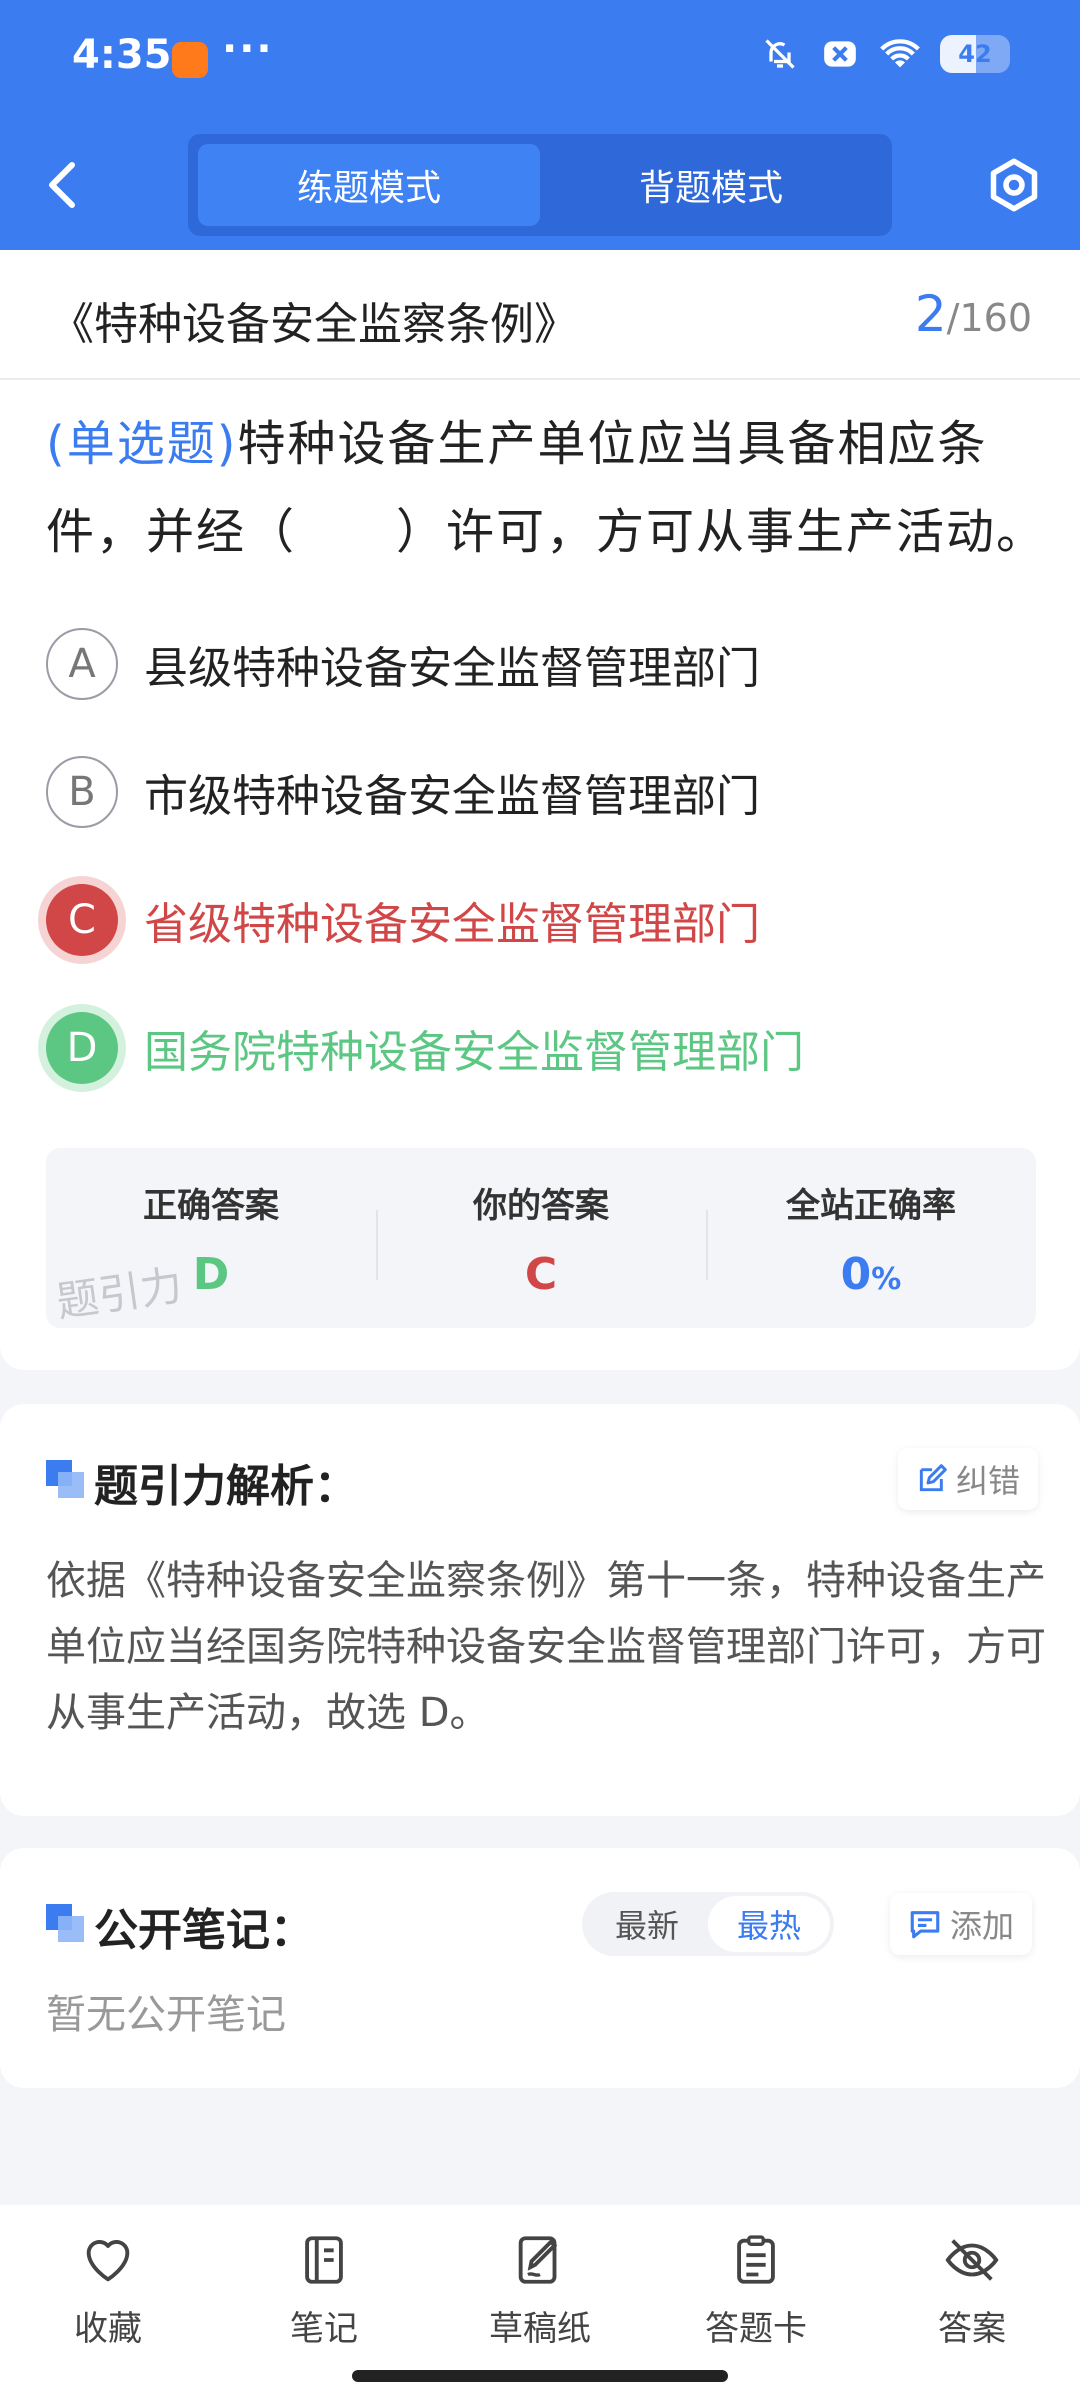 This screenshot has width=1080, height=2400. I want to click on report-error-button: 纠错, so click(968, 1479).